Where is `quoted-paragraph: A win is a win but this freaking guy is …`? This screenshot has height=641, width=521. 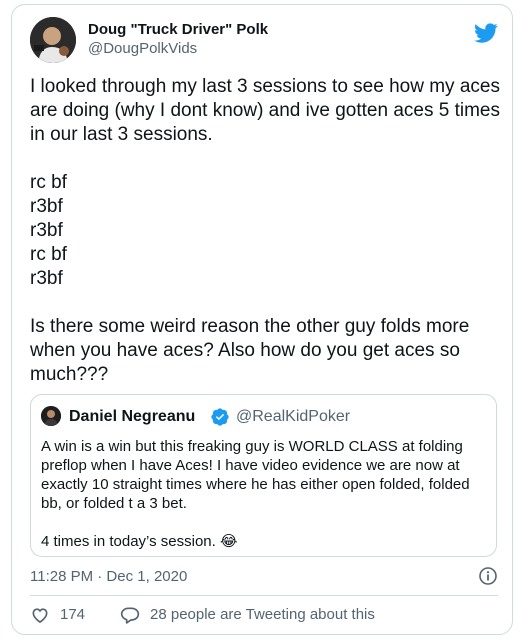
quoted-paragraph: A win is a win but this freaking guy is … is located at coordinates (255, 475).